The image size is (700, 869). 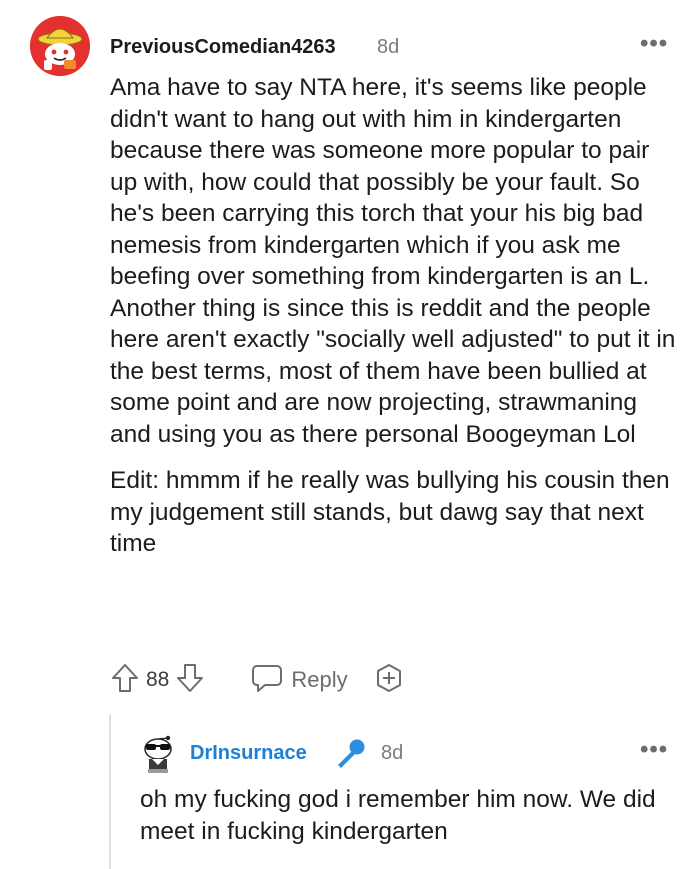 What do you see at coordinates (248, 753) in the screenshot?
I see `reply-author: DrInsurnace` at bounding box center [248, 753].